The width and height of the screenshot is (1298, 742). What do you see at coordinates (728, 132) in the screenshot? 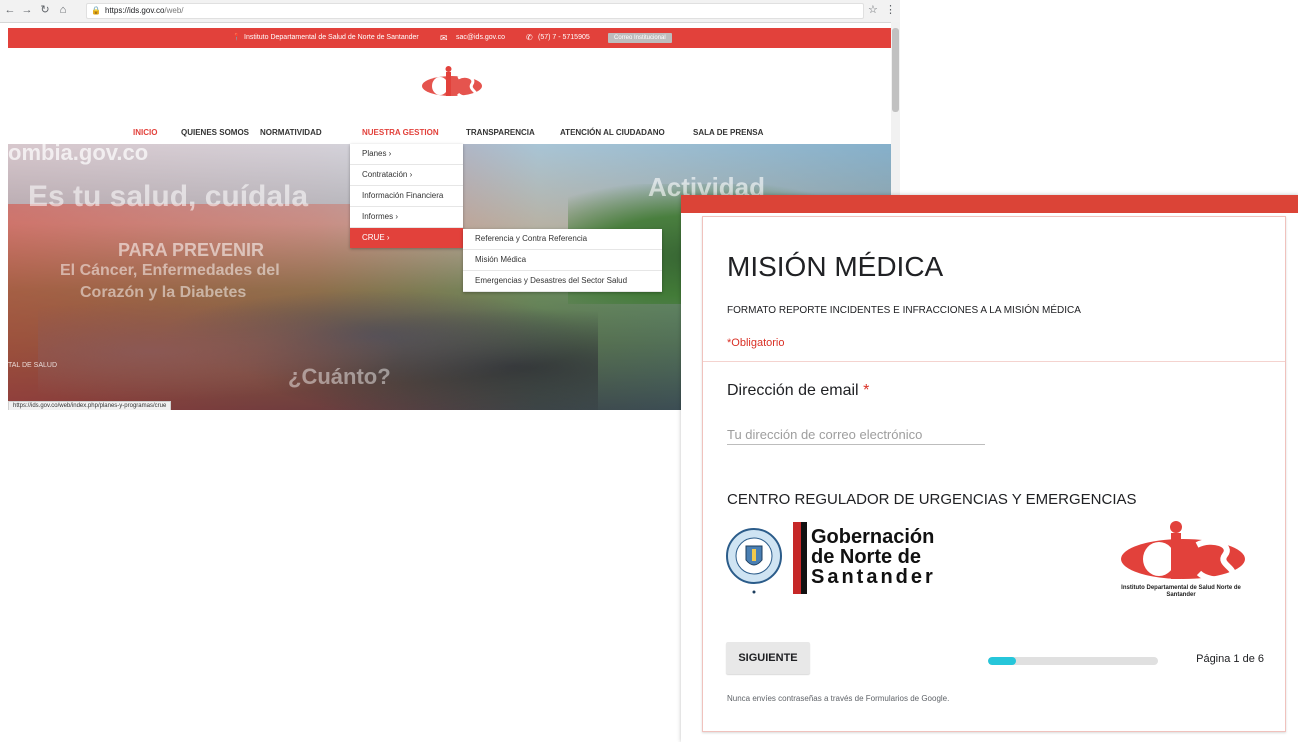
I see `nav-sala-de-prensa: SALA DE PRENSA` at bounding box center [728, 132].